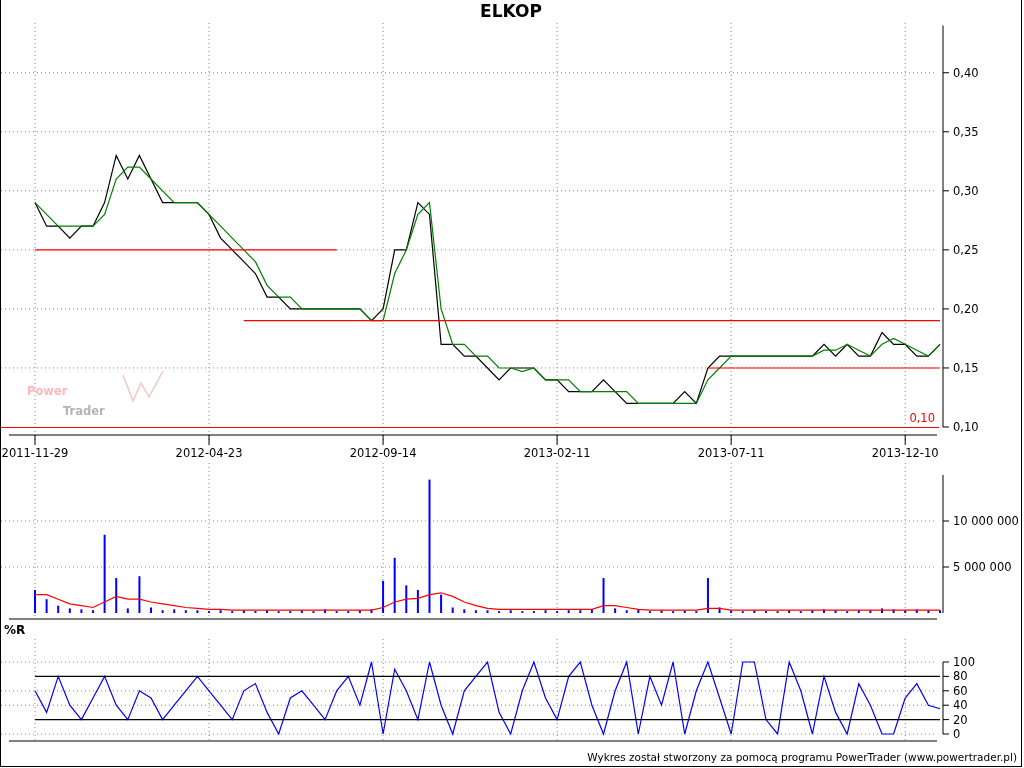 Image resolution: width=1024 pixels, height=768 pixels. What do you see at coordinates (209, 452) in the screenshot?
I see `date-label: 2012-04-23` at bounding box center [209, 452].